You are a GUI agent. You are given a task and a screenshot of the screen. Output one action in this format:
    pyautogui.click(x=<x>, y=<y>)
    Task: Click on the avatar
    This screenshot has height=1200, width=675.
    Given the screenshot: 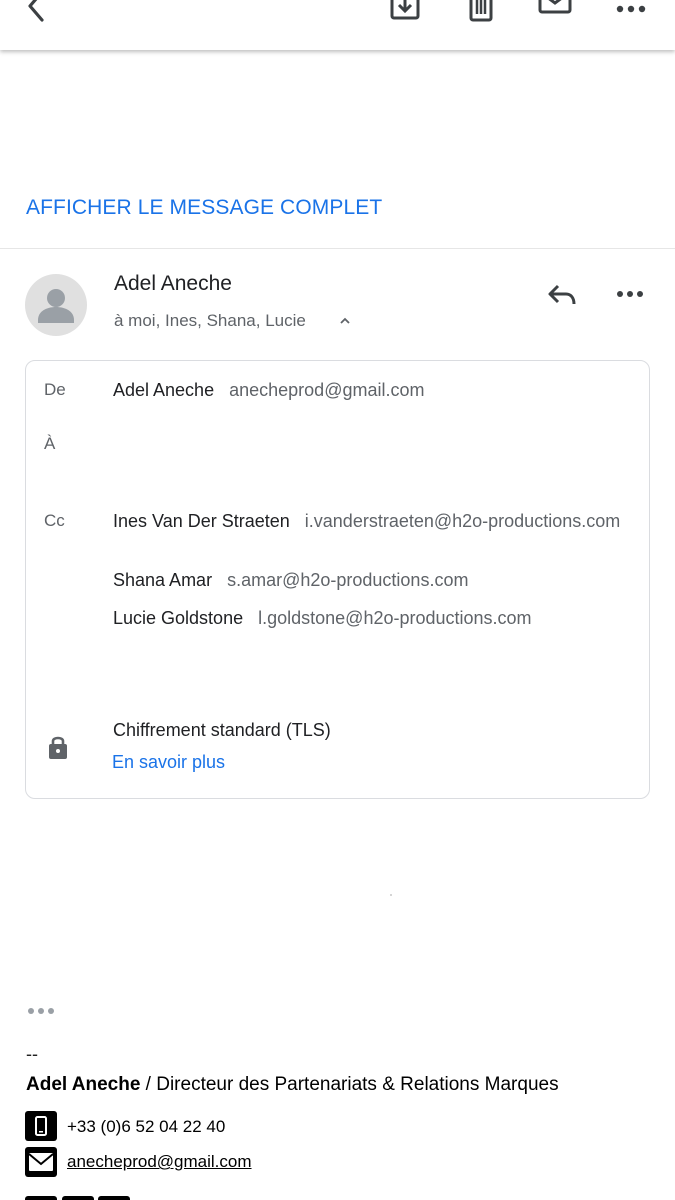 What is the action you would take?
    pyautogui.click(x=56, y=305)
    